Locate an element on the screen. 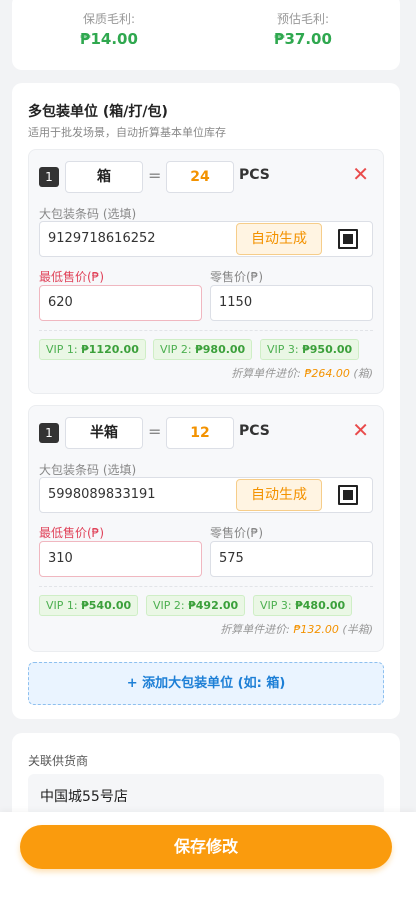 This screenshot has width=416, height=905. barcode-value: 9129718616252 is located at coordinates (102, 238).